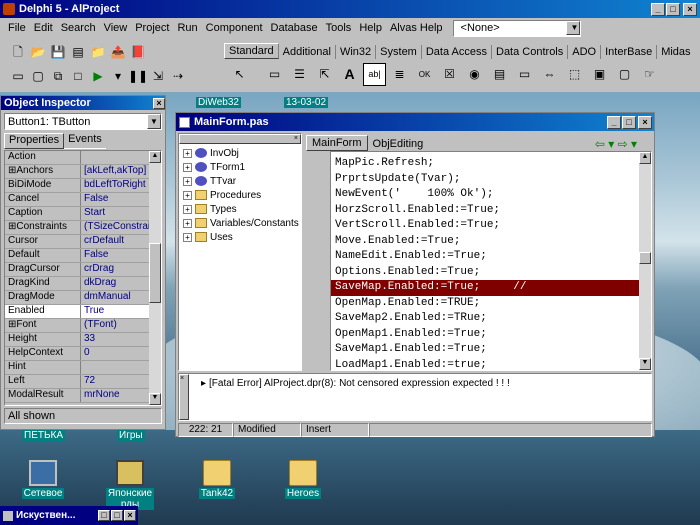  What do you see at coordinates (77, 200) in the screenshot?
I see `property-row: Cancel False` at bounding box center [77, 200].